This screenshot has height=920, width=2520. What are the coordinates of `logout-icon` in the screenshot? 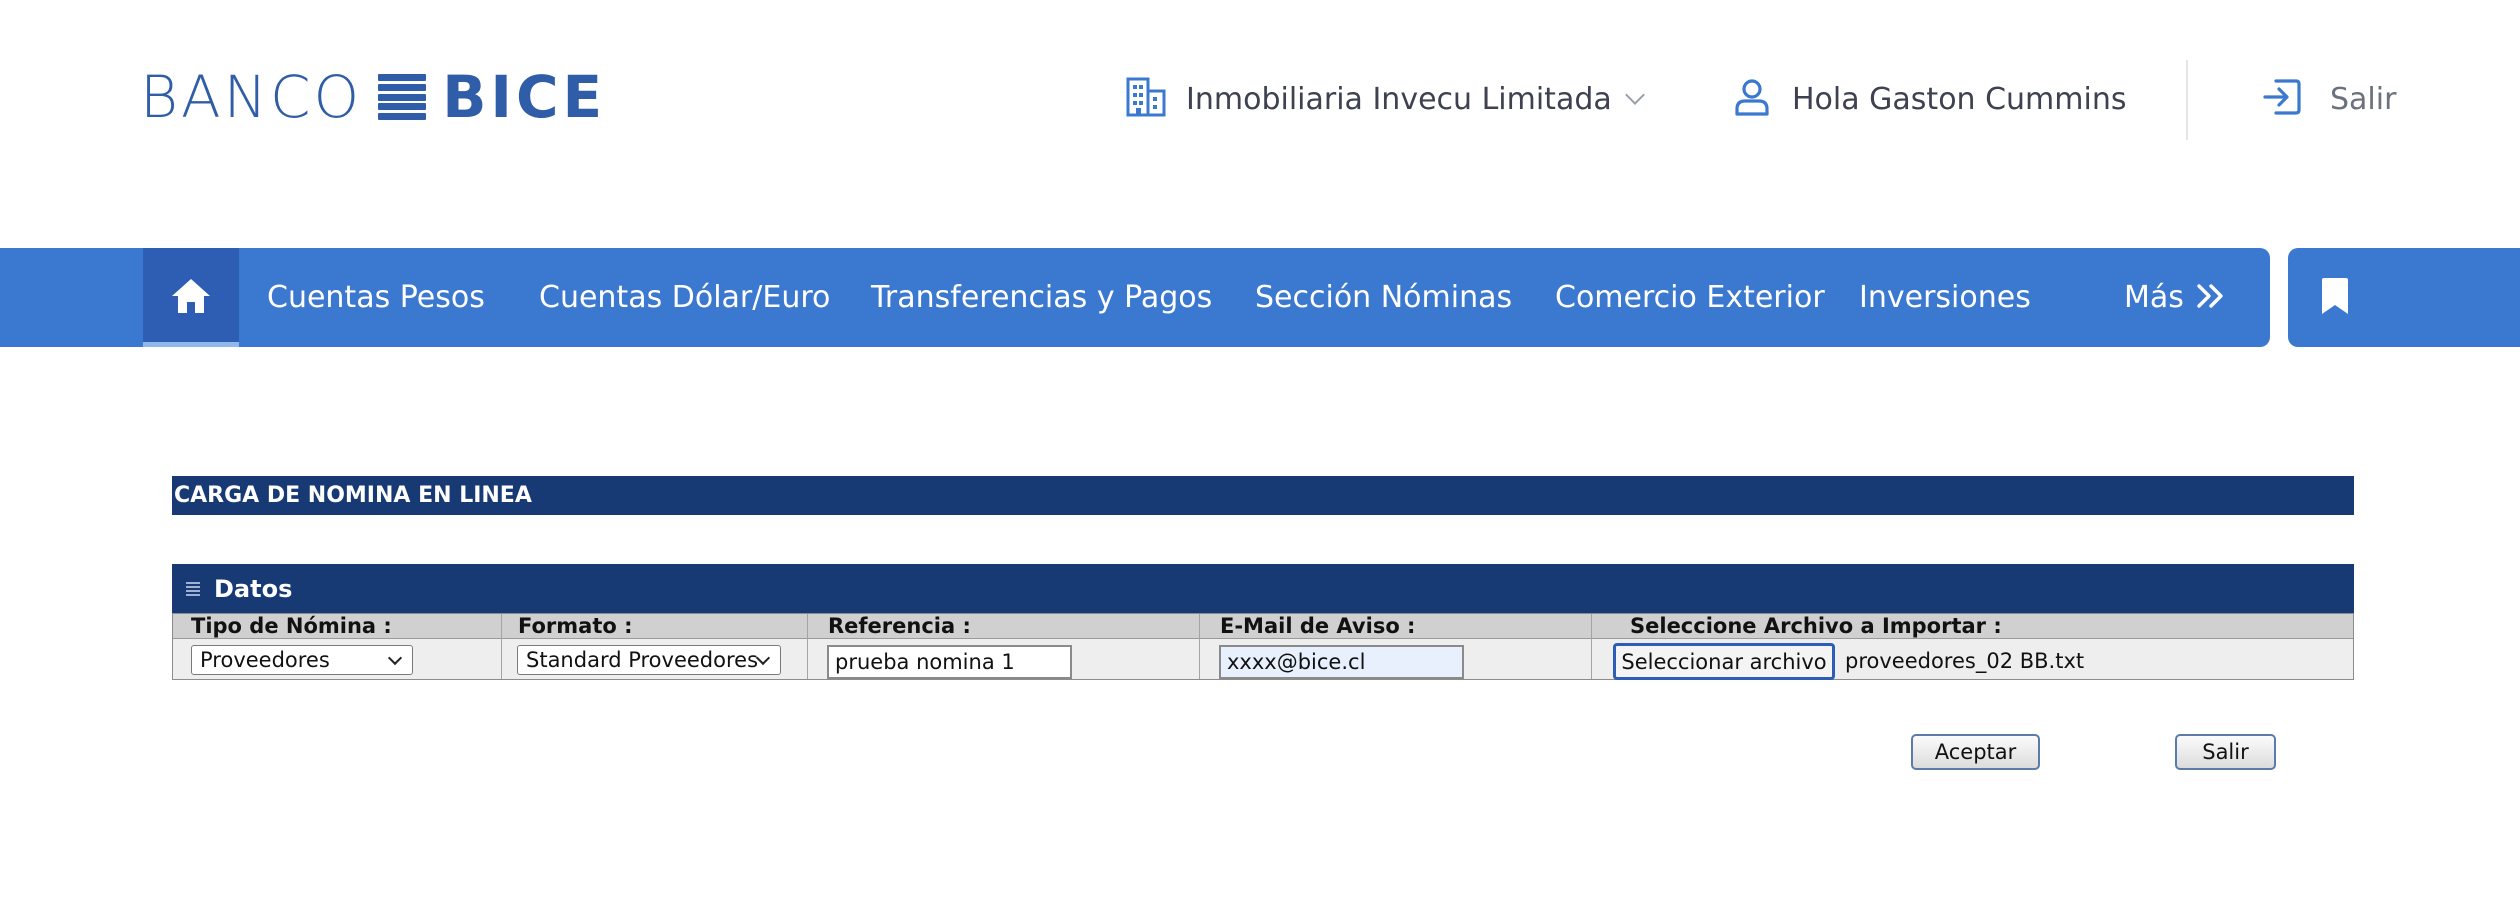 It's located at (2282, 99).